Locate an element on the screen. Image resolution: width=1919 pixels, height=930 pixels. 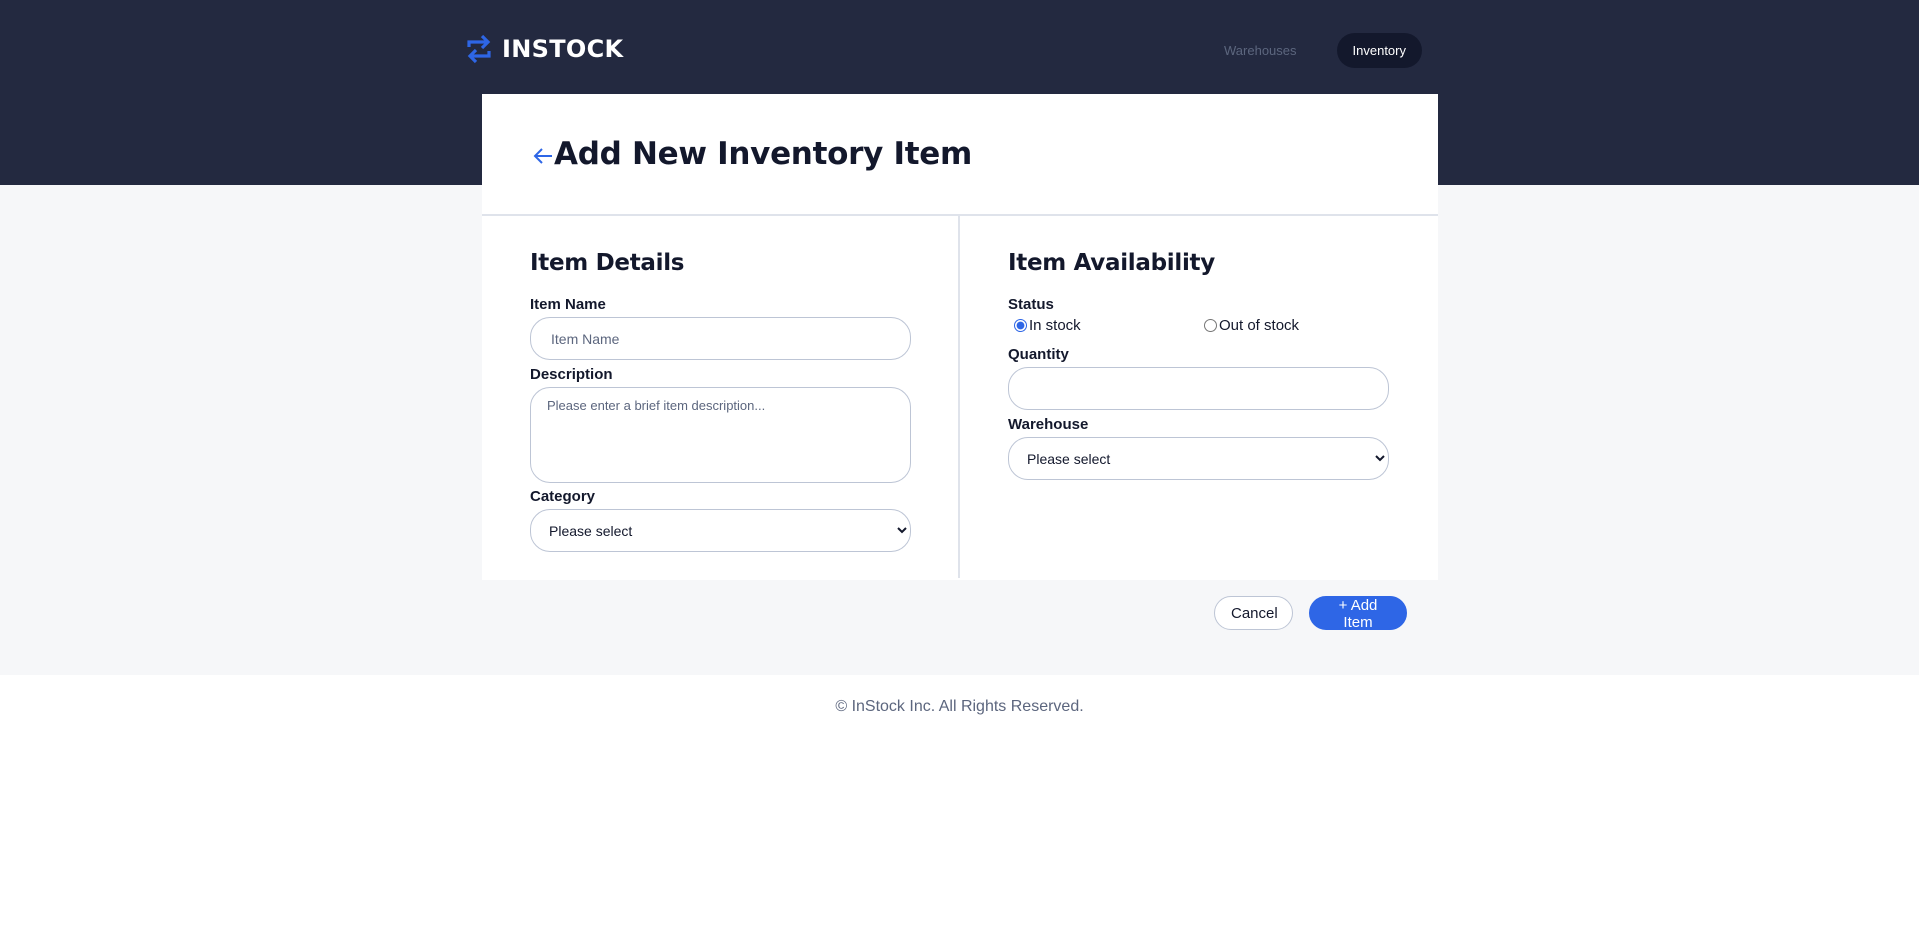
status-radio-group: In stock Out of stock is located at coordinates (1199, 325).